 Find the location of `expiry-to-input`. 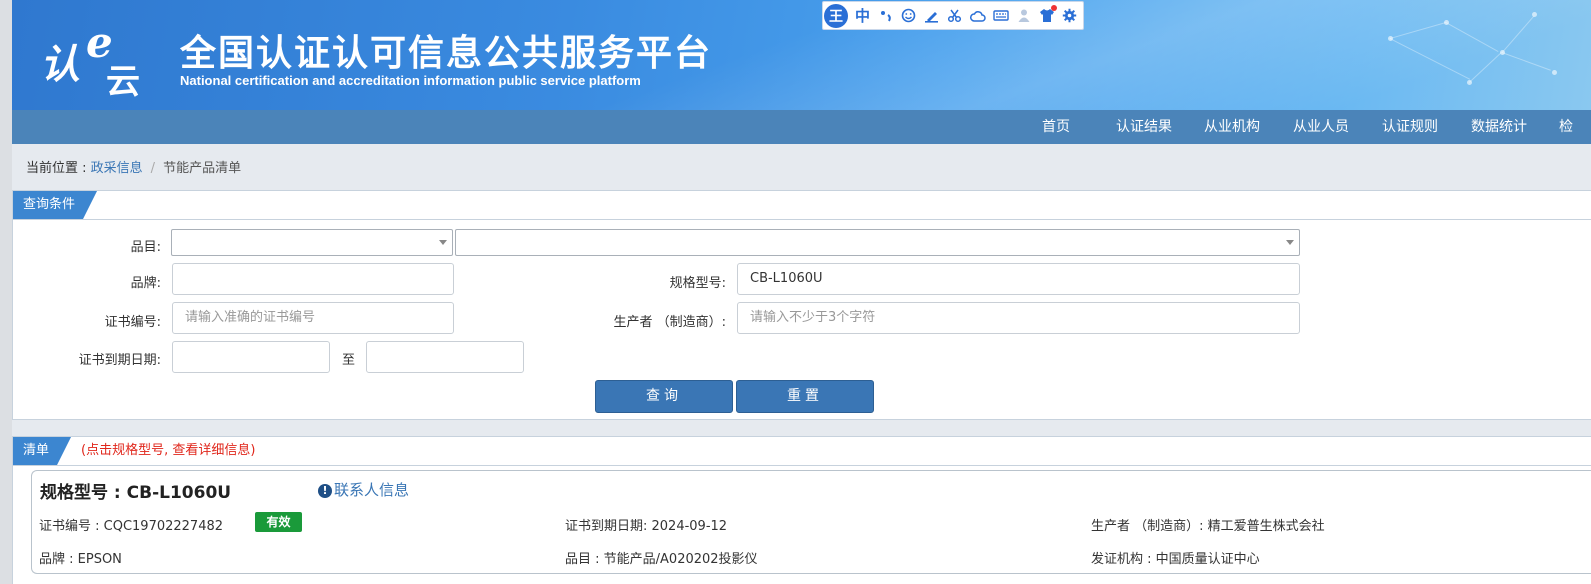

expiry-to-input is located at coordinates (445, 357).